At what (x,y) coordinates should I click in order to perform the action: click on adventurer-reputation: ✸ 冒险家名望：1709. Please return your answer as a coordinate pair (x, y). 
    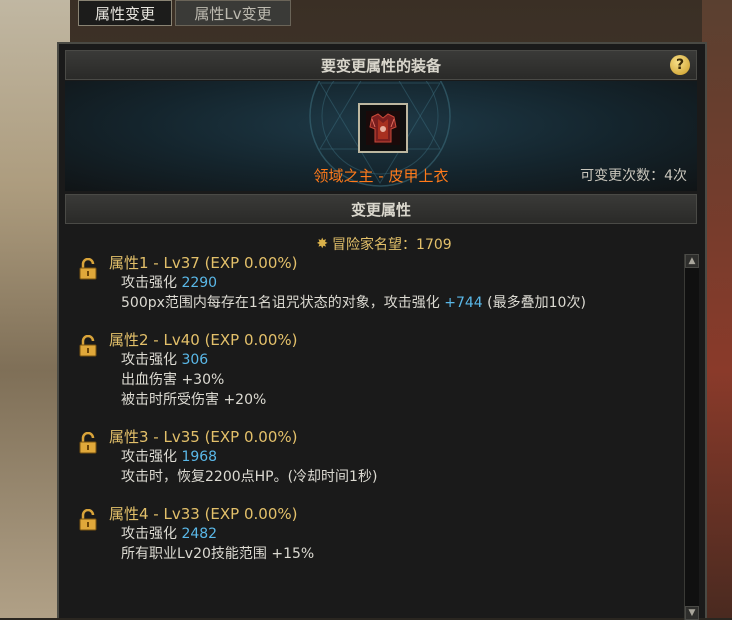
    Looking at the image, I should click on (384, 244).